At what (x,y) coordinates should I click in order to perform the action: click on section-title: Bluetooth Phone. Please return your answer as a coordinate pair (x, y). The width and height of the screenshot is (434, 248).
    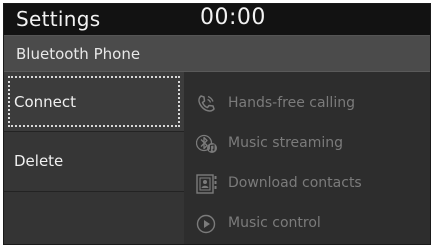
    Looking at the image, I should click on (78, 54).